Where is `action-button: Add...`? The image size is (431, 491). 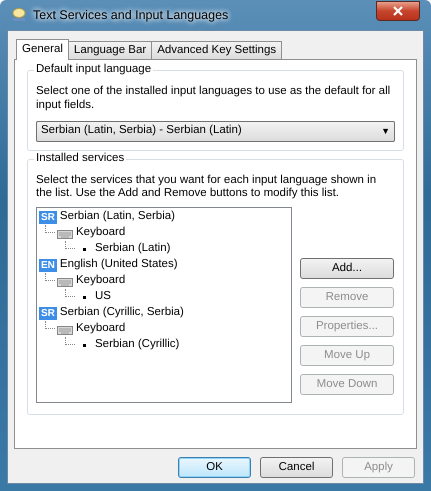 action-button: Add... is located at coordinates (347, 269).